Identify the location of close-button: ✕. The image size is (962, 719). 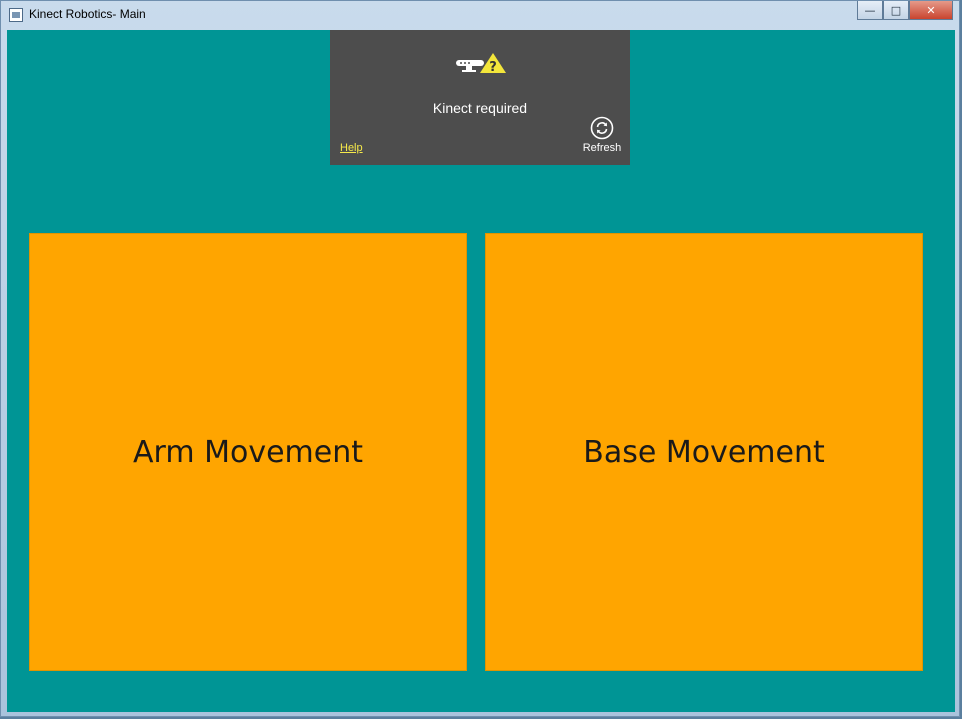
(931, 10).